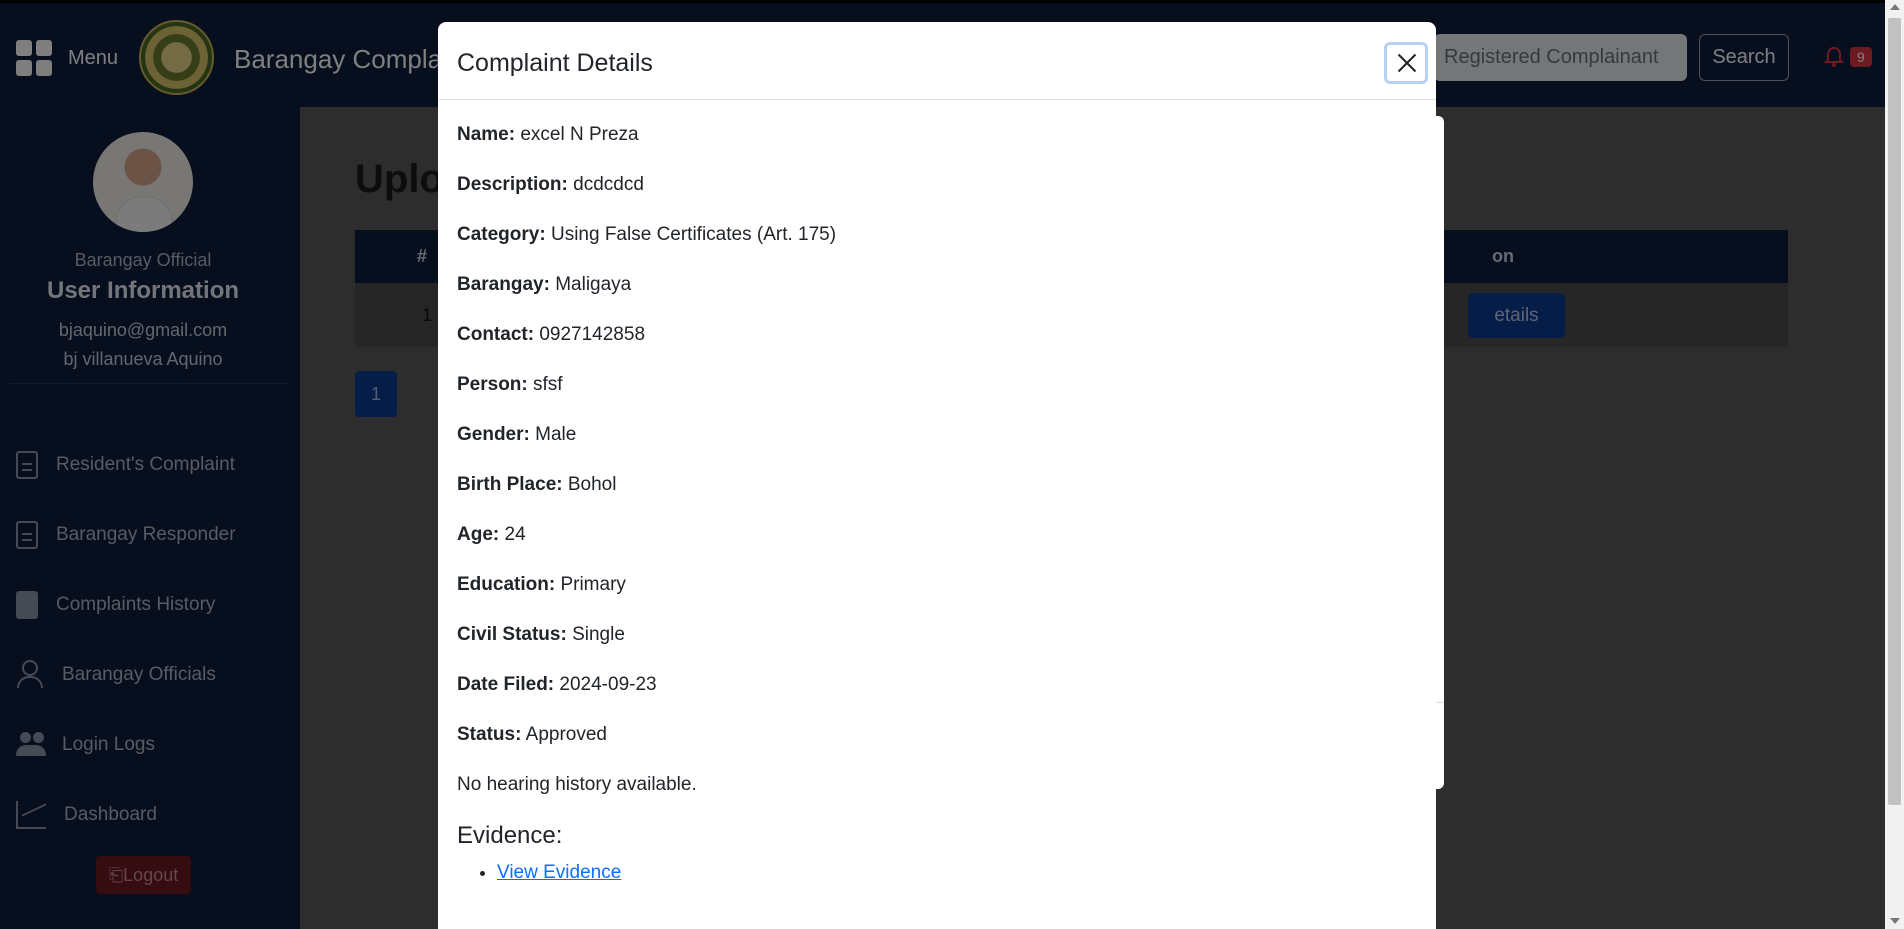 The width and height of the screenshot is (1904, 929). What do you see at coordinates (1894, 411) in the screenshot?
I see `scrollbar-thumb` at bounding box center [1894, 411].